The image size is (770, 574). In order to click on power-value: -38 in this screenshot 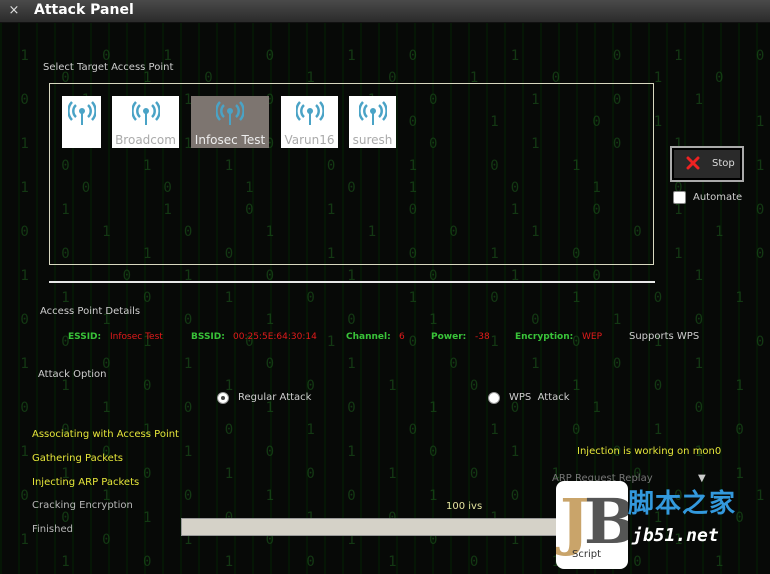, I will do `click(482, 337)`.